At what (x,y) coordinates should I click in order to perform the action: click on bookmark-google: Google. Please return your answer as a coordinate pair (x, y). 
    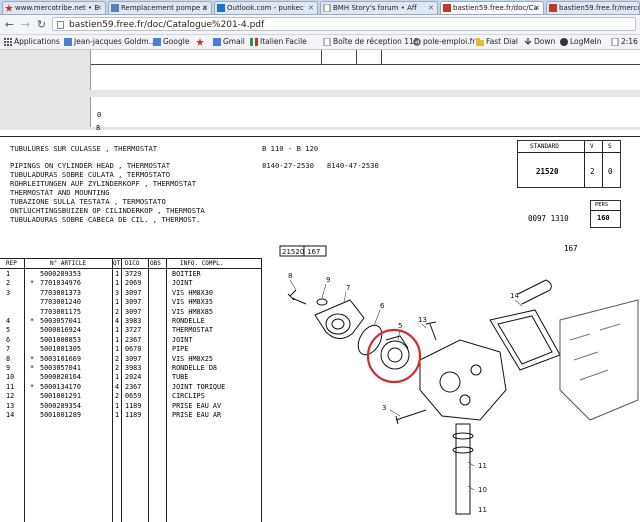
    Looking at the image, I should click on (171, 42).